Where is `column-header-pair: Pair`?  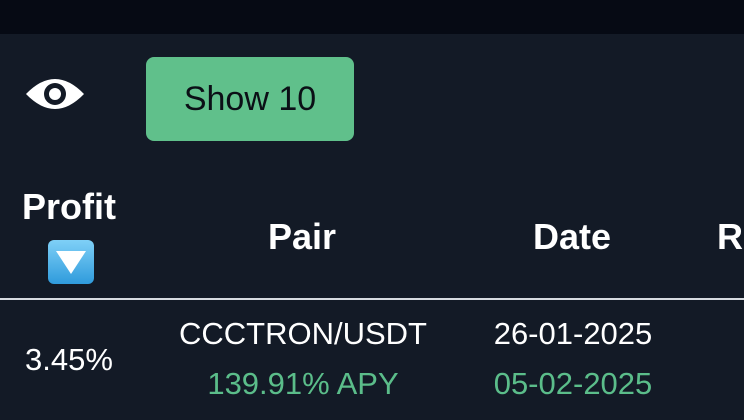
column-header-pair: Pair is located at coordinates (302, 237).